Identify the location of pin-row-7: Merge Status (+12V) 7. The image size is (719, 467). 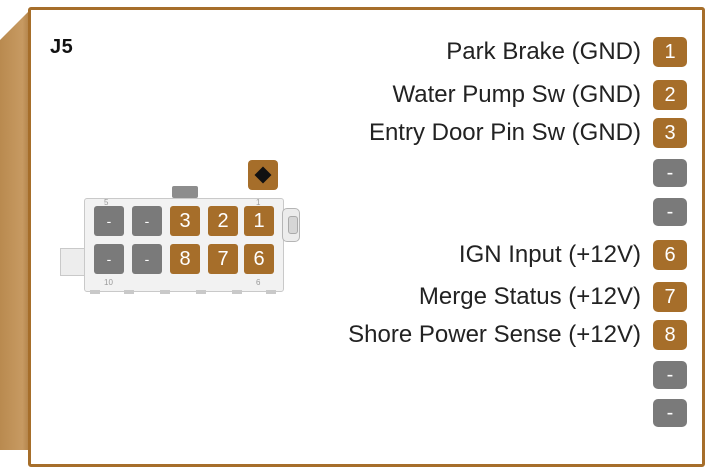
(553, 297).